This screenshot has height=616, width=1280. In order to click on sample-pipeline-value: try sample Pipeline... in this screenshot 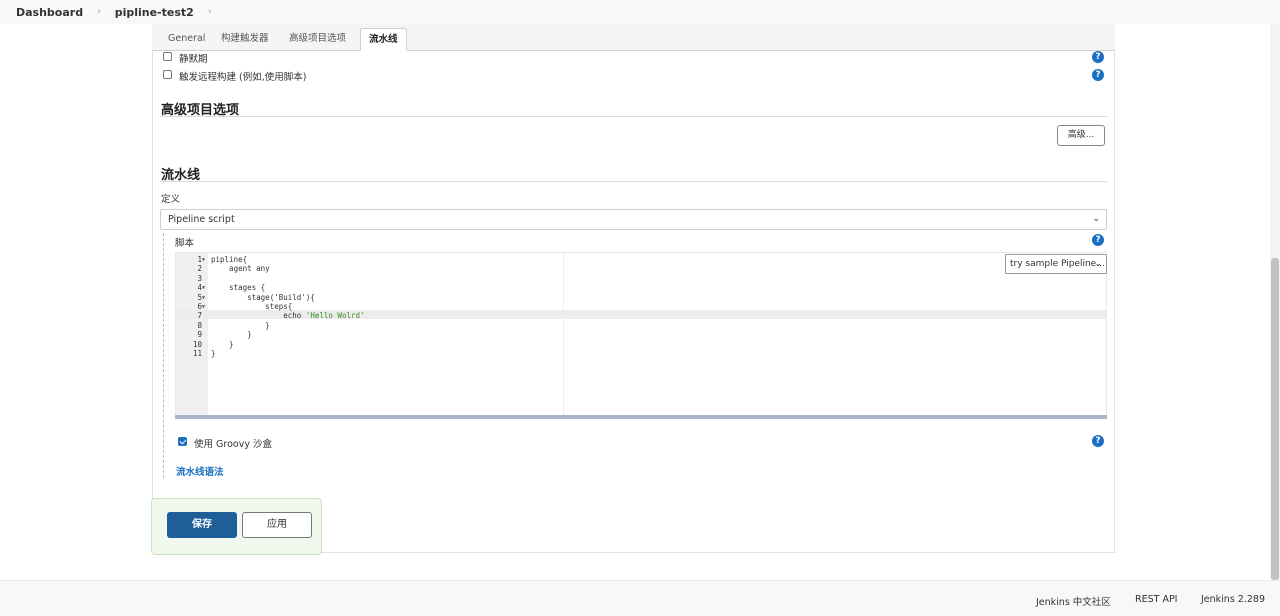, I will do `click(1057, 264)`.